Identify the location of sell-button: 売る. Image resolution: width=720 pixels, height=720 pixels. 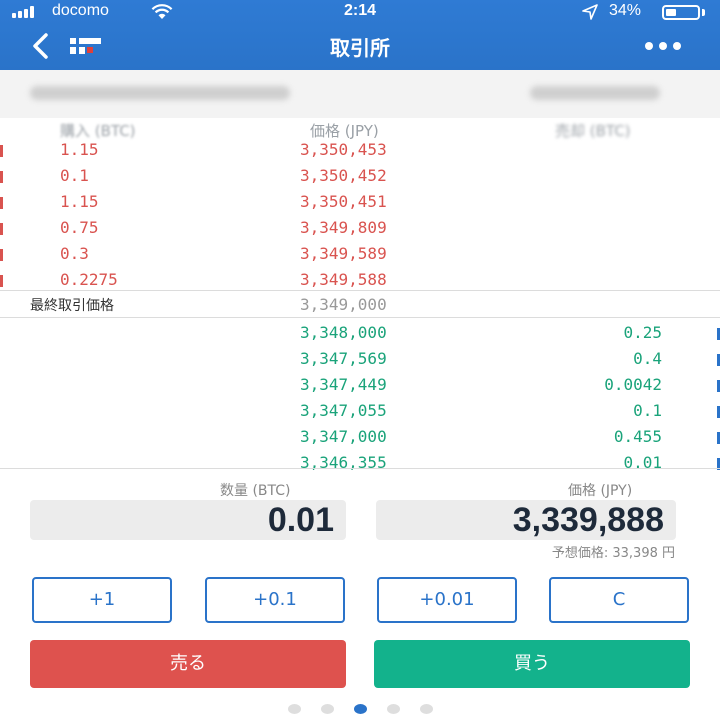
(188, 664).